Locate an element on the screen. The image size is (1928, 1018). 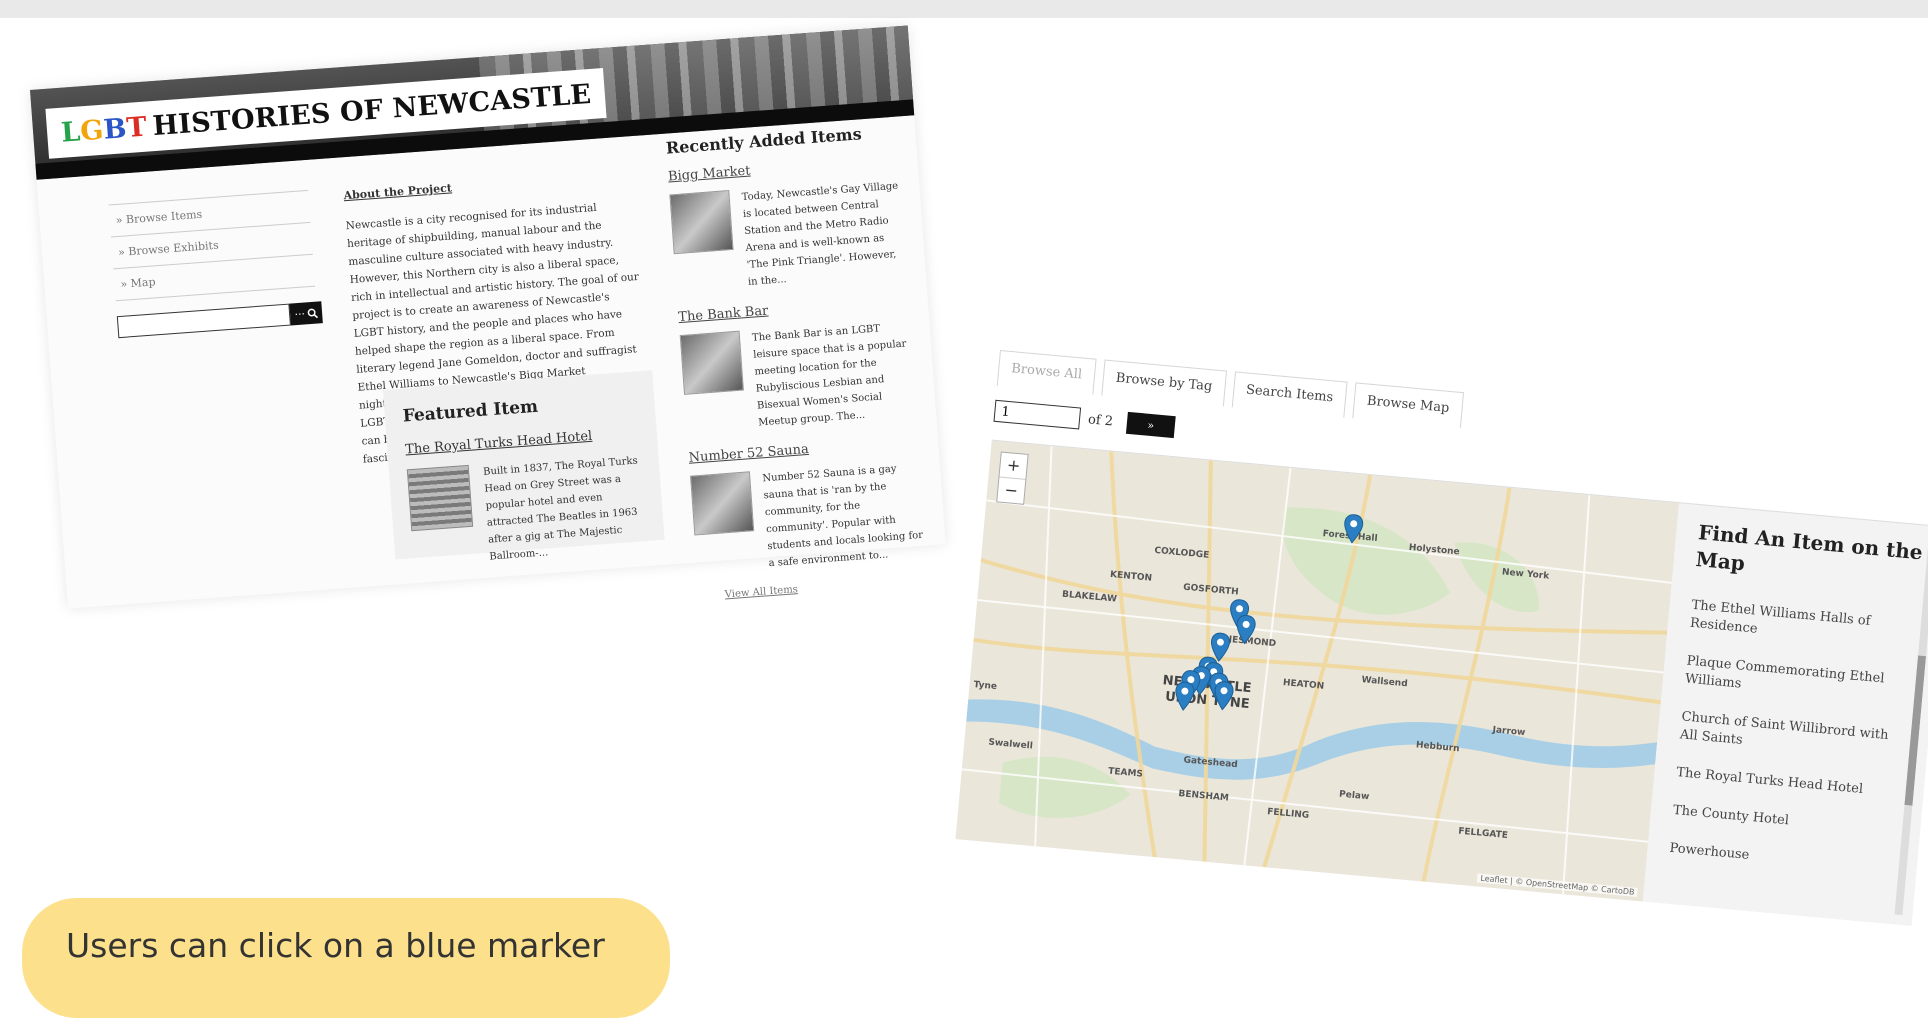
featured-heading: Featured Item is located at coordinates (470, 411).